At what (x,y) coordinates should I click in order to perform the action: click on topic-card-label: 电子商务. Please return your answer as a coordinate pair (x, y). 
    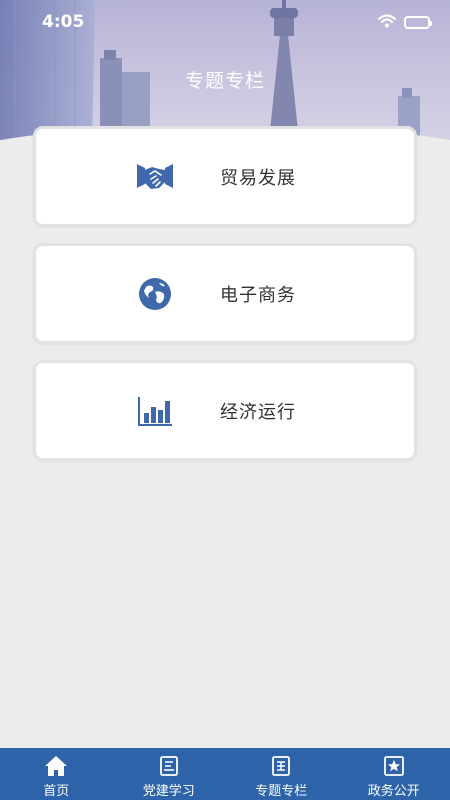
    Looking at the image, I should click on (258, 295).